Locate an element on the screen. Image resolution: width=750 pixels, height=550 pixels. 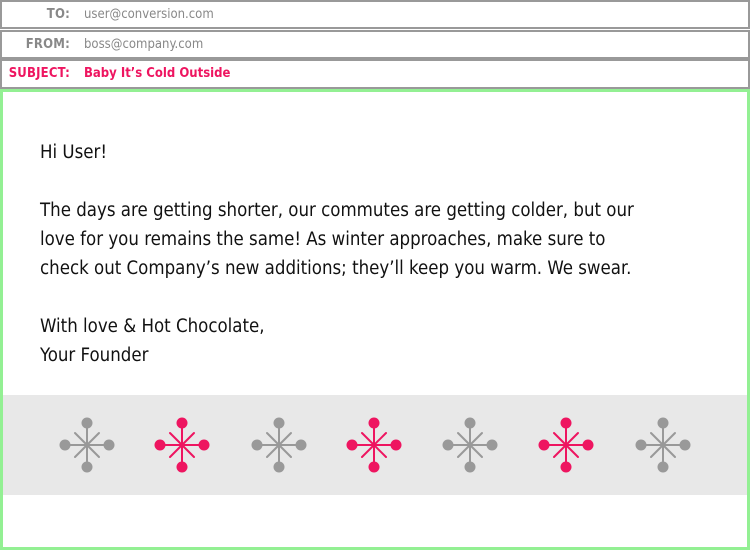
subject-value: Baby It’s Cold Outside is located at coordinates (157, 73).